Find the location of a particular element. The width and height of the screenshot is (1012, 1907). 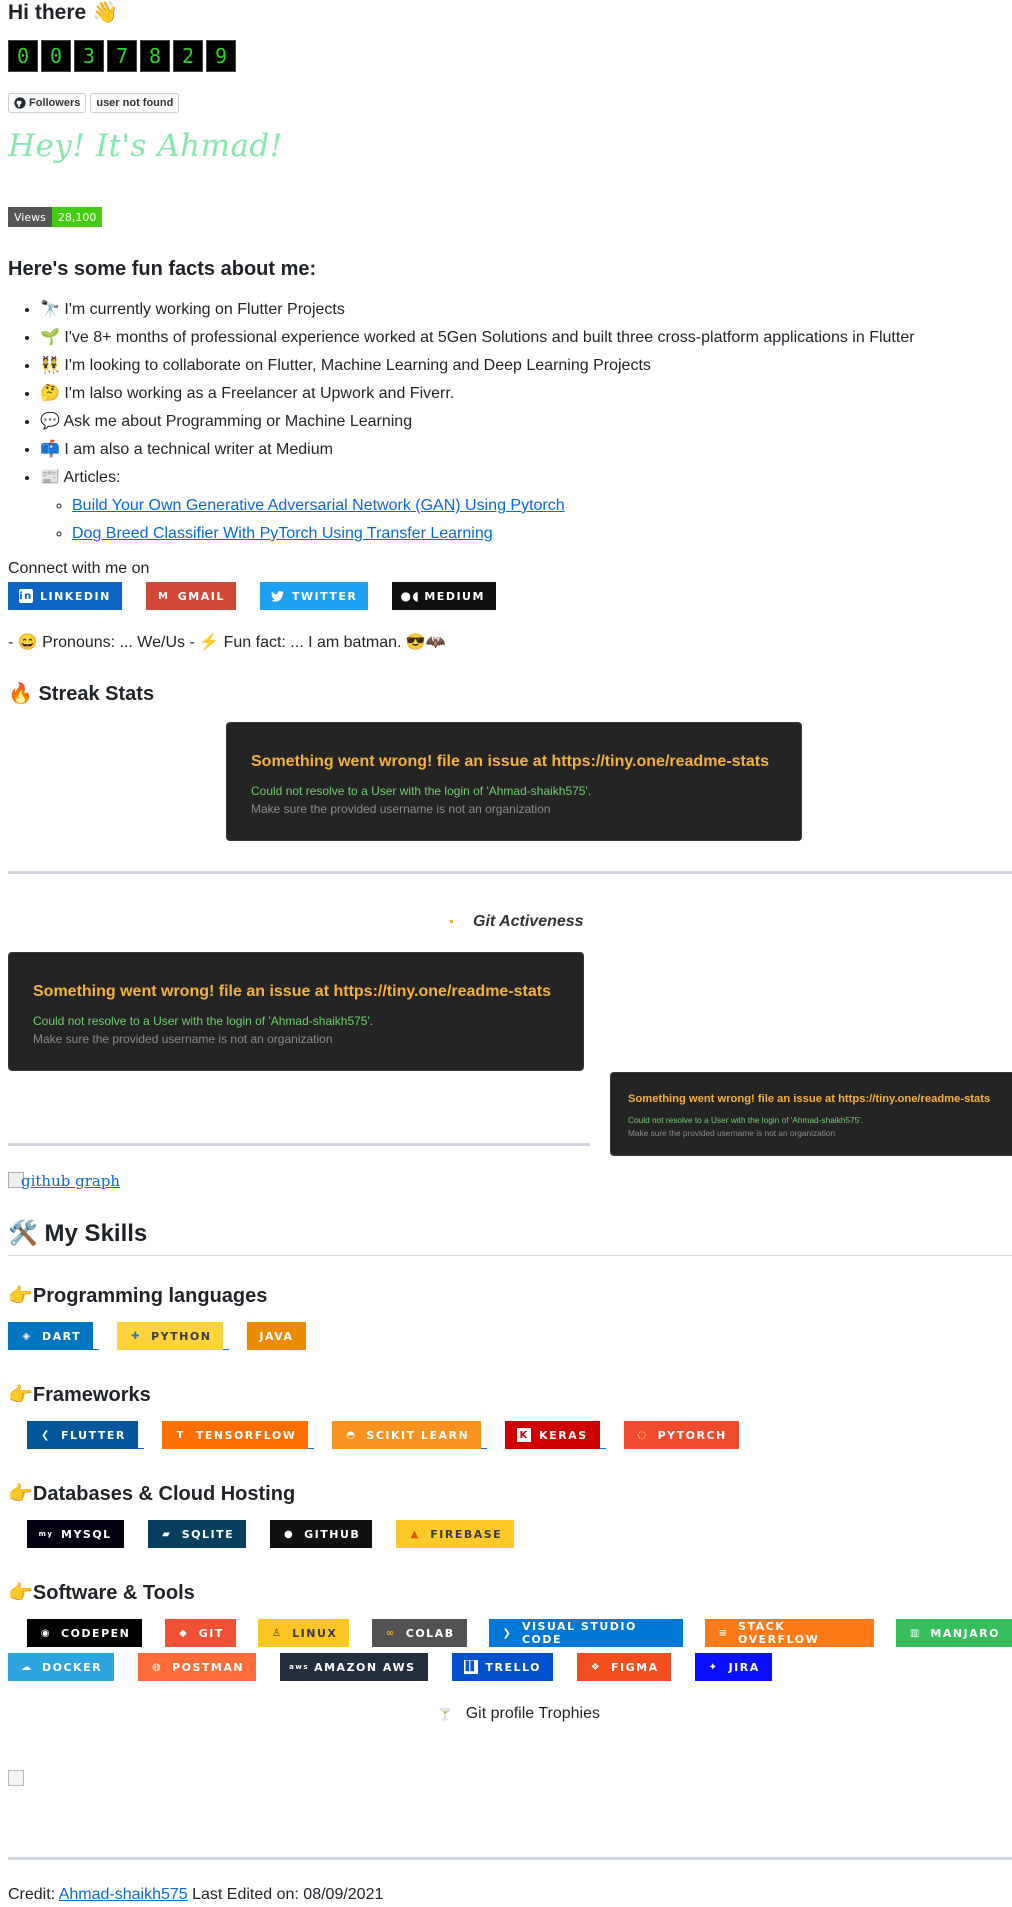

trophies-heading: 🍸 Git profile Trophies is located at coordinates (519, 1714).